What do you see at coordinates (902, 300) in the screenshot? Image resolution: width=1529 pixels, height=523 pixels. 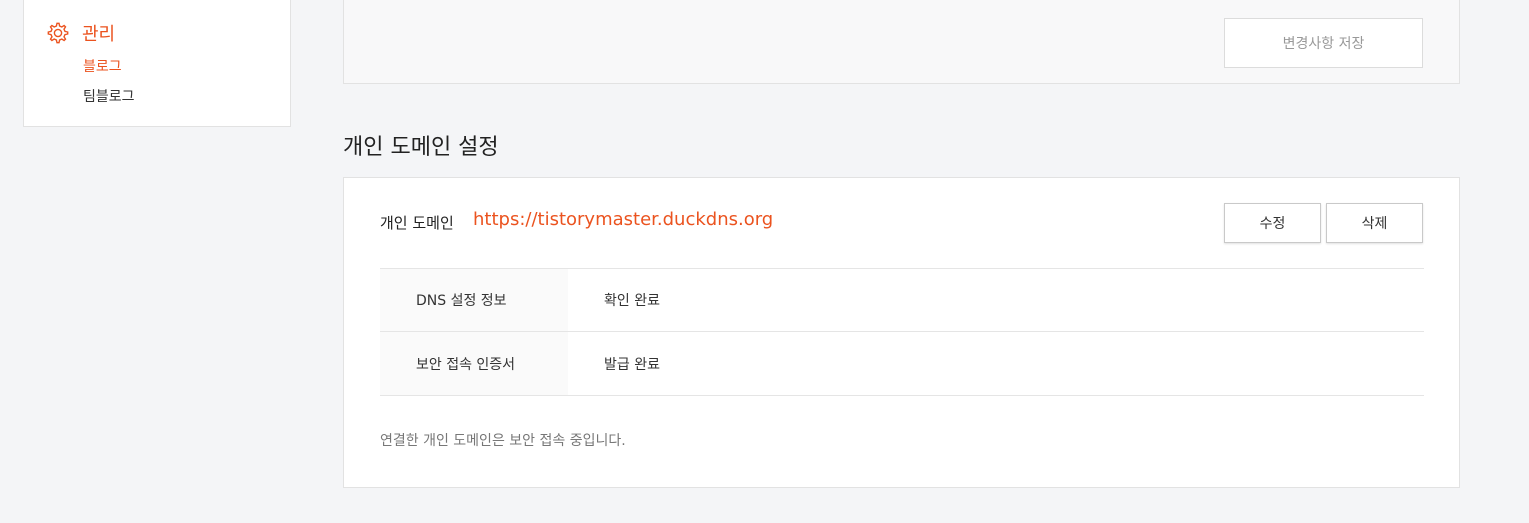 I see `table-row: DNS 설정 정보 확인 완료` at bounding box center [902, 300].